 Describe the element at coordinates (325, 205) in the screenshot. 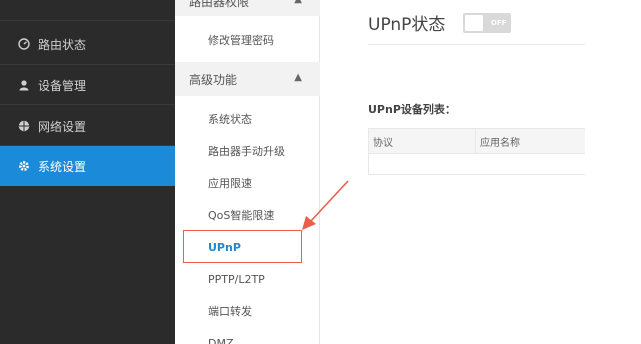

I see `annotation-arrow-icon` at that location.